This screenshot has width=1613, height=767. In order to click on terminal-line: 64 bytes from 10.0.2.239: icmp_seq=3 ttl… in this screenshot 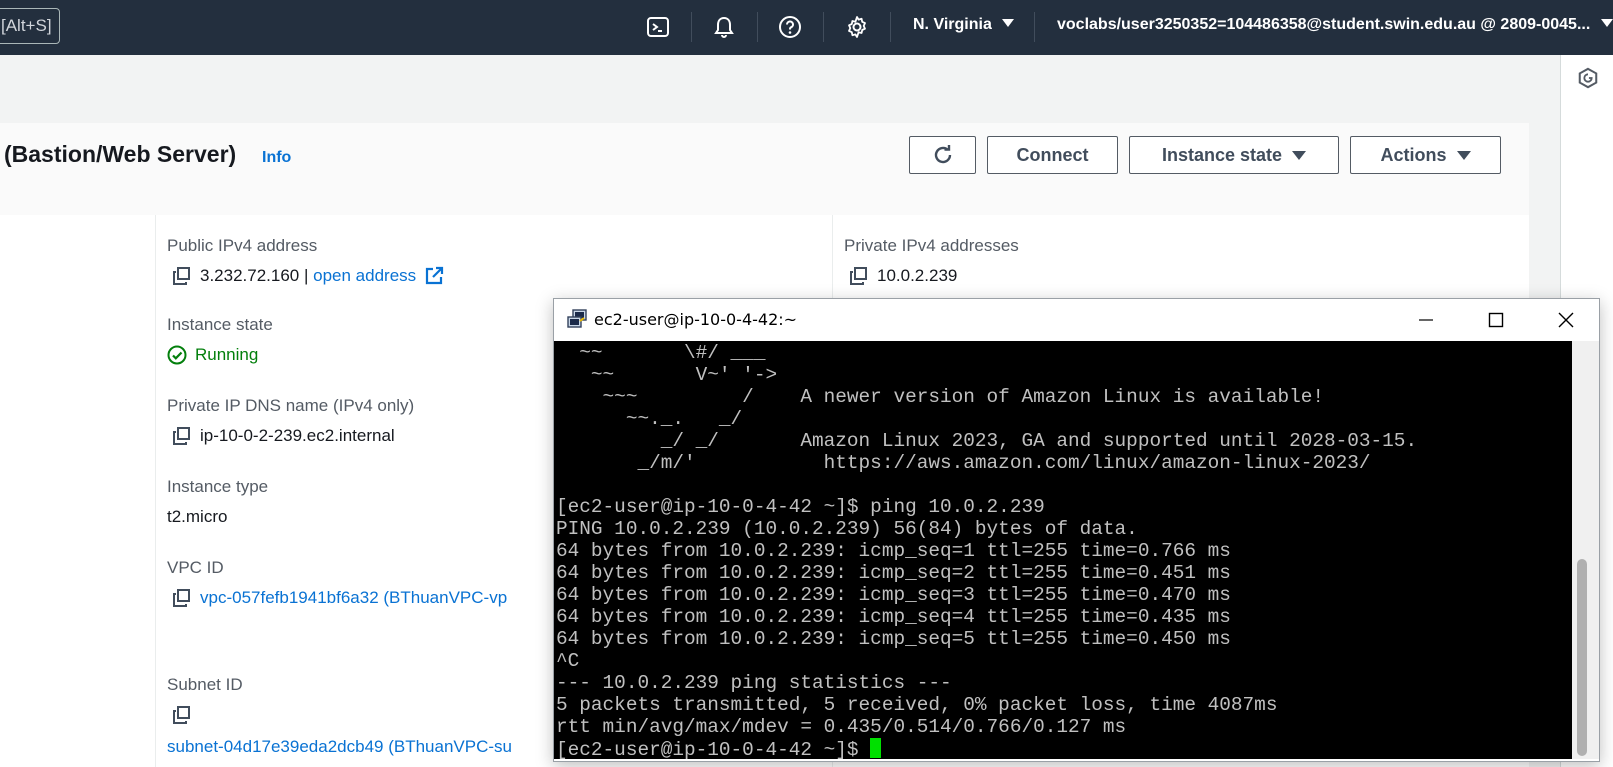, I will do `click(893, 595)`.